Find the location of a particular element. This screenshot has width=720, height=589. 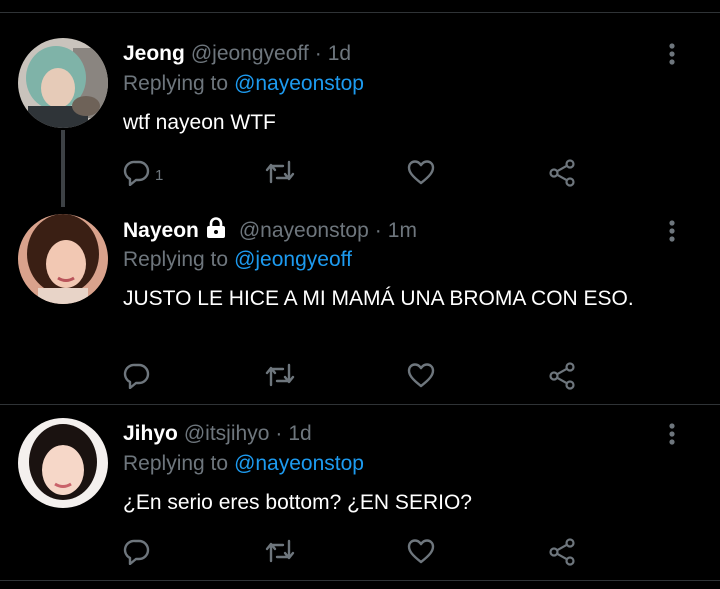

top-divider is located at coordinates (360, 12).